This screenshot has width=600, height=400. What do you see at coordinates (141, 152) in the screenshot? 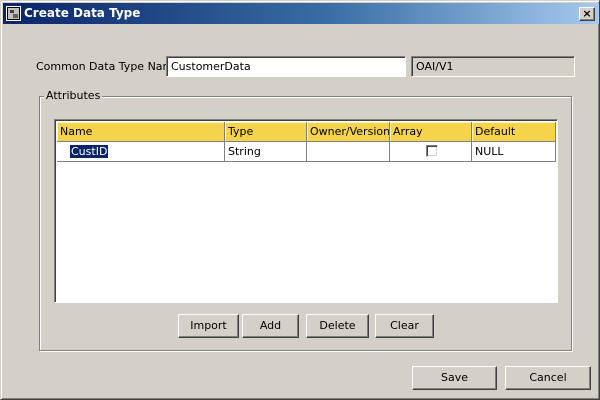
I see `table-cell-name: CustID` at bounding box center [141, 152].